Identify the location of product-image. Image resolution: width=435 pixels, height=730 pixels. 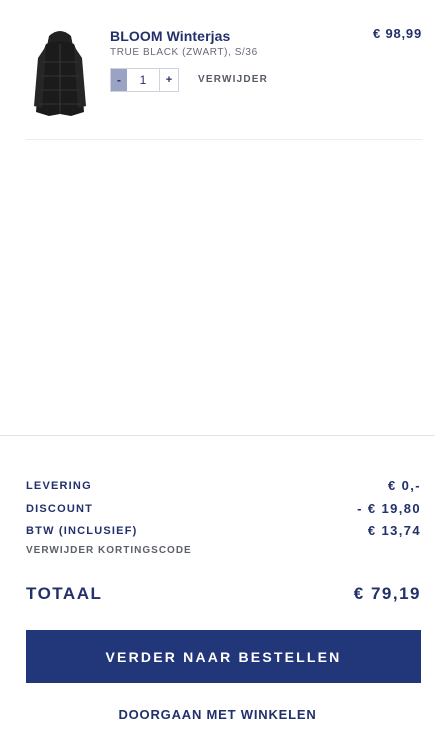
(60, 72).